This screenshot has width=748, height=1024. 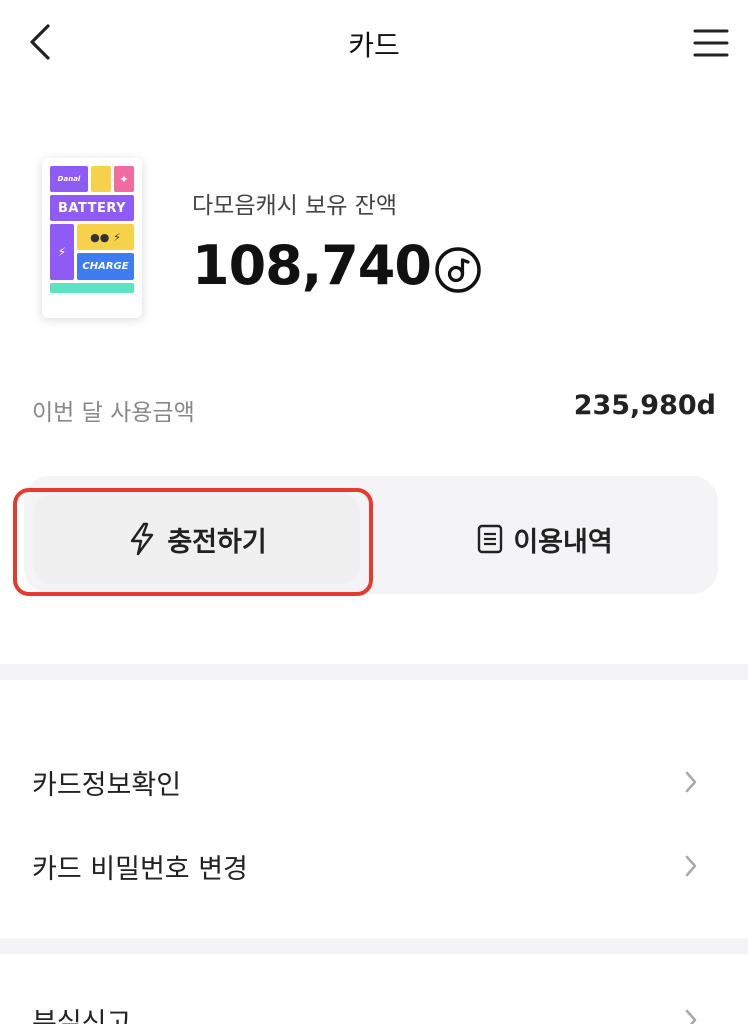 I want to click on eyes-icon: ●● ⚡, so click(x=105, y=237).